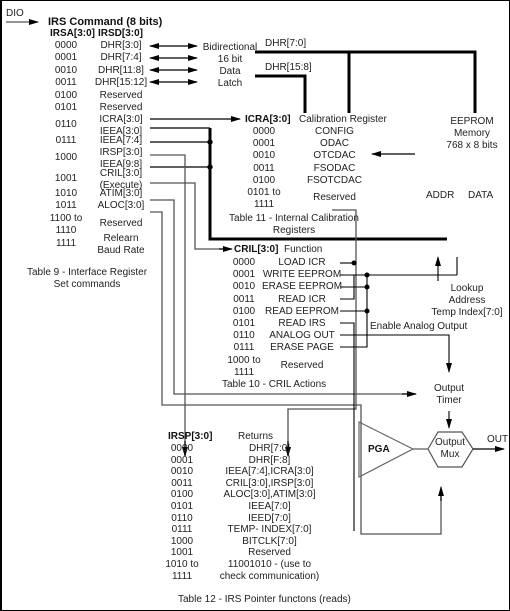 This screenshot has height=611, width=510. Describe the element at coordinates (467, 300) in the screenshot. I see `lookup-line: Address` at that location.